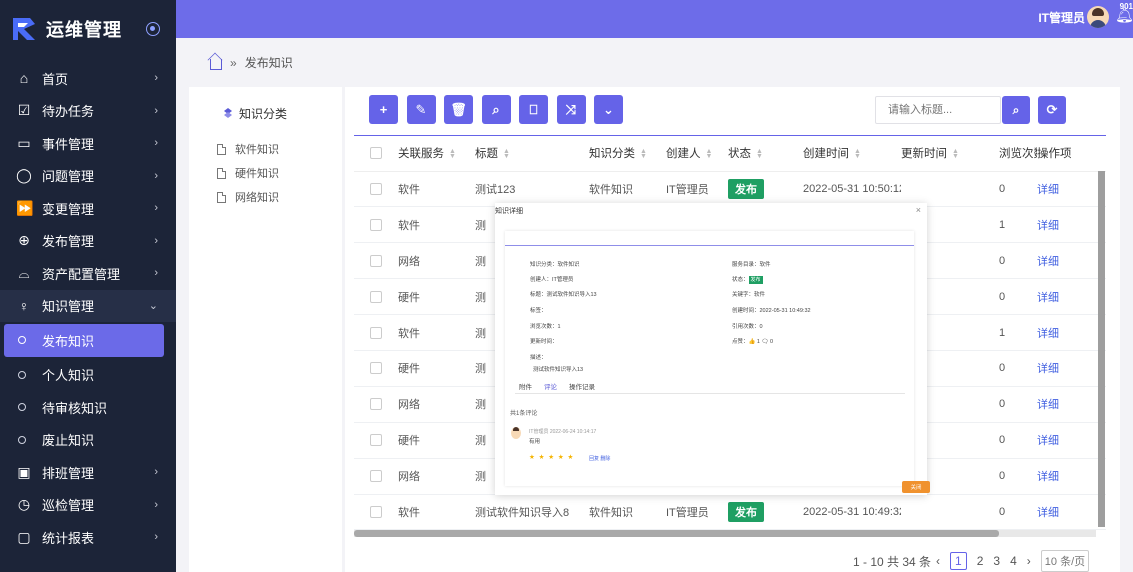 Image resolution: width=1133 pixels, height=572 pixels. I want to click on search-button: ⌕, so click(1016, 110).